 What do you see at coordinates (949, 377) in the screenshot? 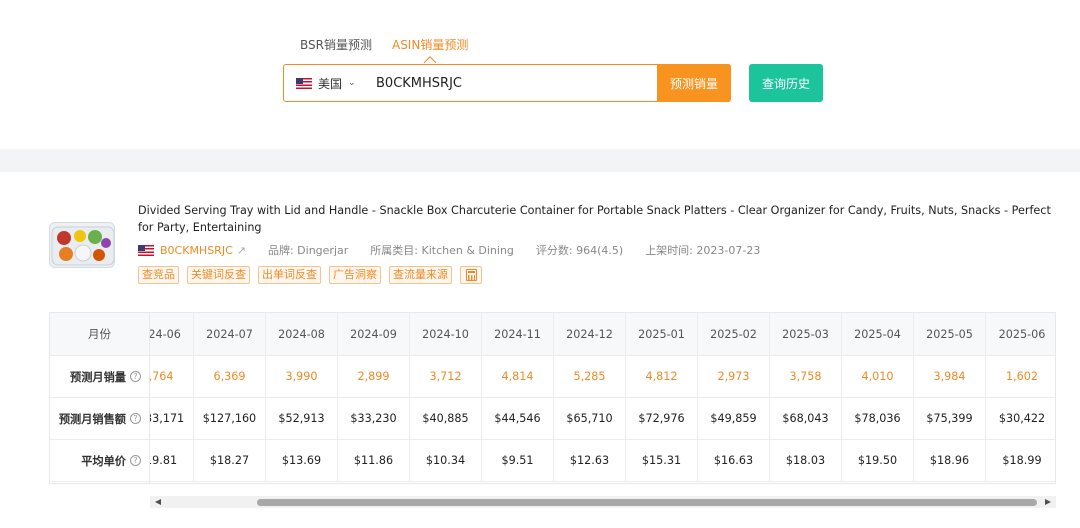
I see `volume-cell: 3,984` at bounding box center [949, 377].